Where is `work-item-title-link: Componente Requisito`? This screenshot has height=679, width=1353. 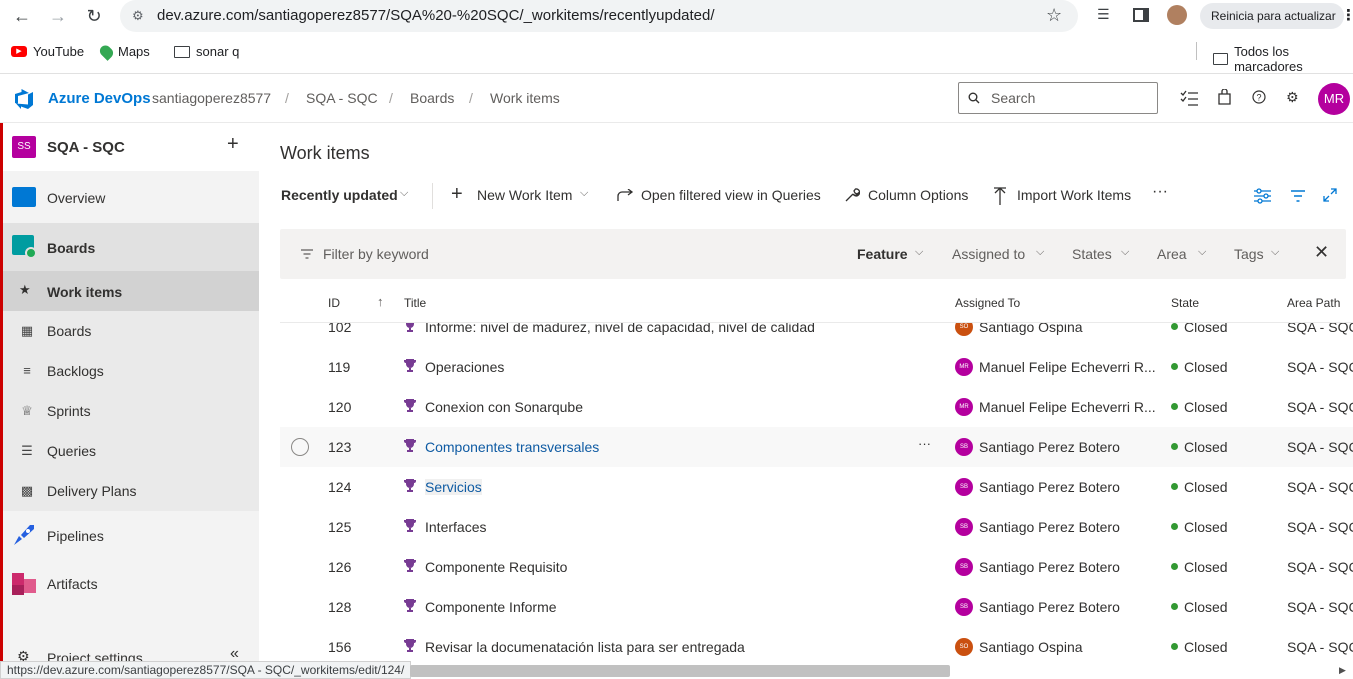
work-item-title-link: Componente Requisito is located at coordinates (496, 567).